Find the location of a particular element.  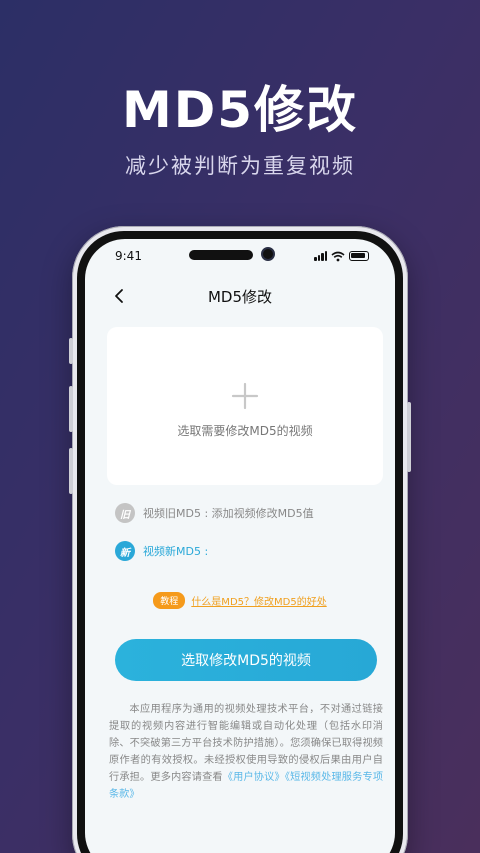

chevron-left-icon is located at coordinates (120, 296).